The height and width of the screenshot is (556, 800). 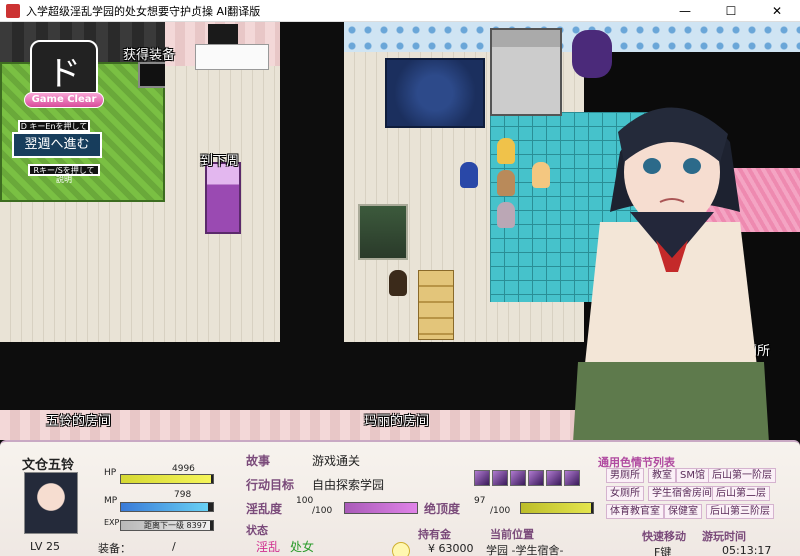 What do you see at coordinates (111, 501) in the screenshot?
I see `mp-label: MP` at bounding box center [111, 501].